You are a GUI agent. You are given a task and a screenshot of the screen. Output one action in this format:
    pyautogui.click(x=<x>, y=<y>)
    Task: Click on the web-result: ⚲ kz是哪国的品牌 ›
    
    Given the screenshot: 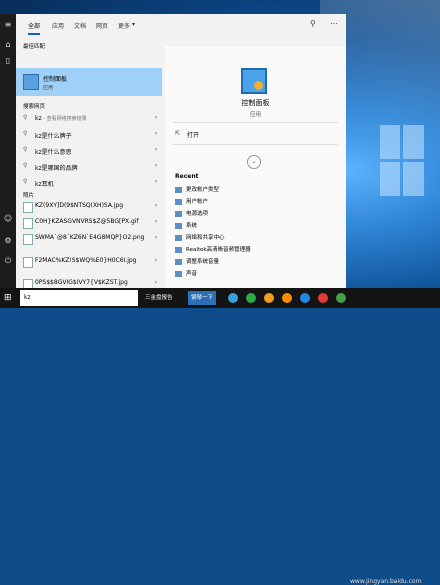 What is the action you would take?
    pyautogui.click(x=89, y=166)
    